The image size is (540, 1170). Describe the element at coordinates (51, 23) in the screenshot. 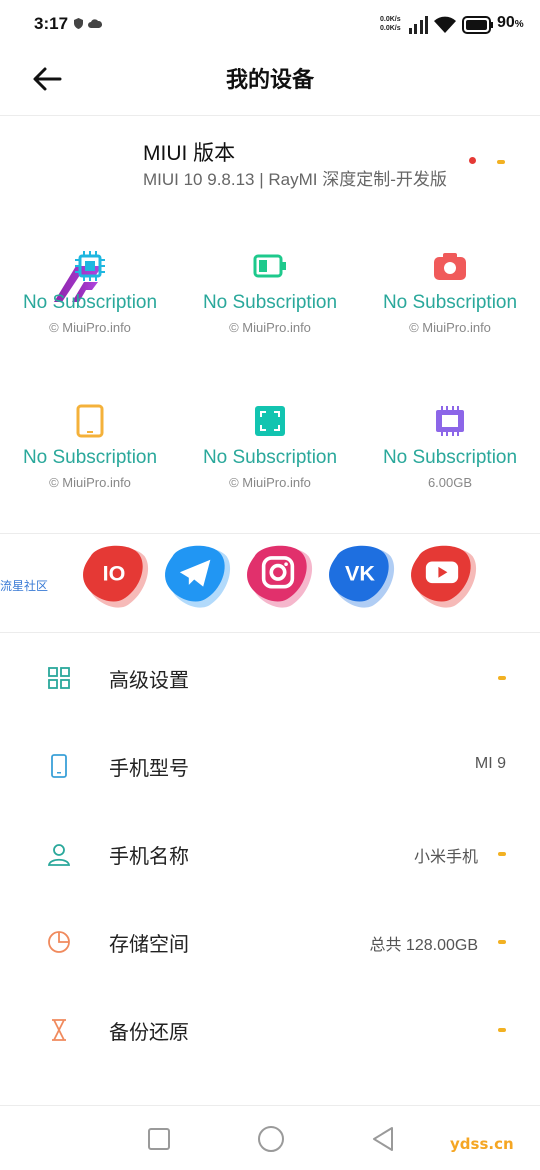

I see `status-time: 3:17` at that location.